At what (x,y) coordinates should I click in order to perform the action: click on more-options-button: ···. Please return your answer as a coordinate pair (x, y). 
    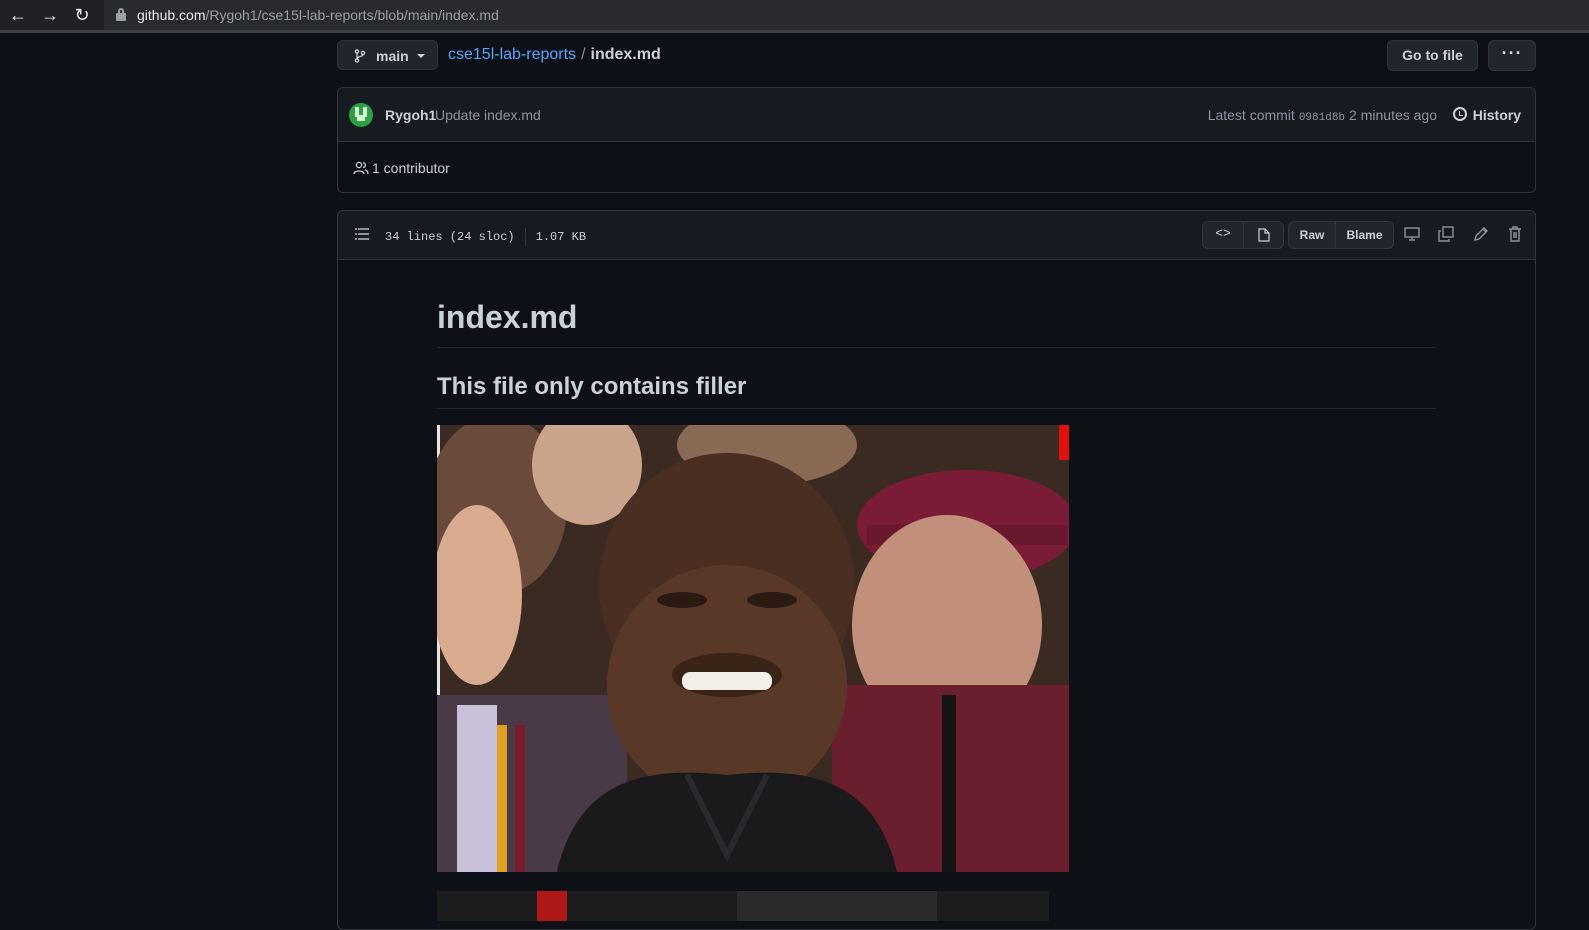
    Looking at the image, I should click on (1512, 55).